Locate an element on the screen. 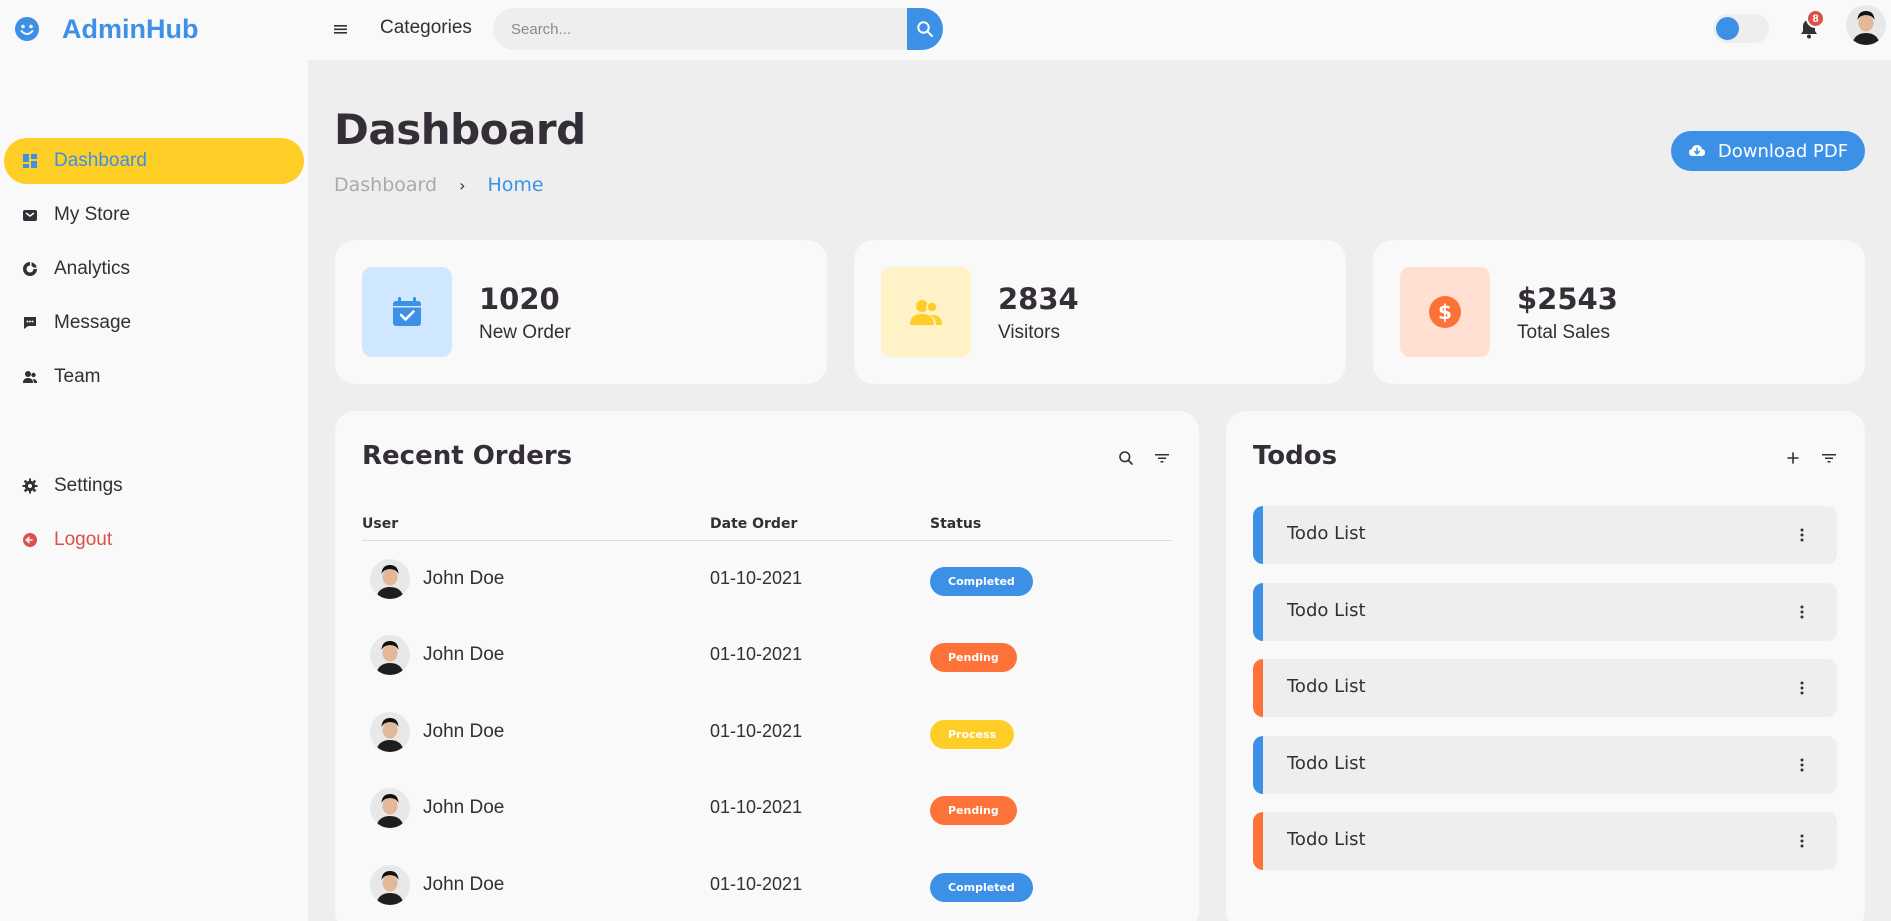 This screenshot has width=1891, height=921. gear-icon is located at coordinates (30, 486).